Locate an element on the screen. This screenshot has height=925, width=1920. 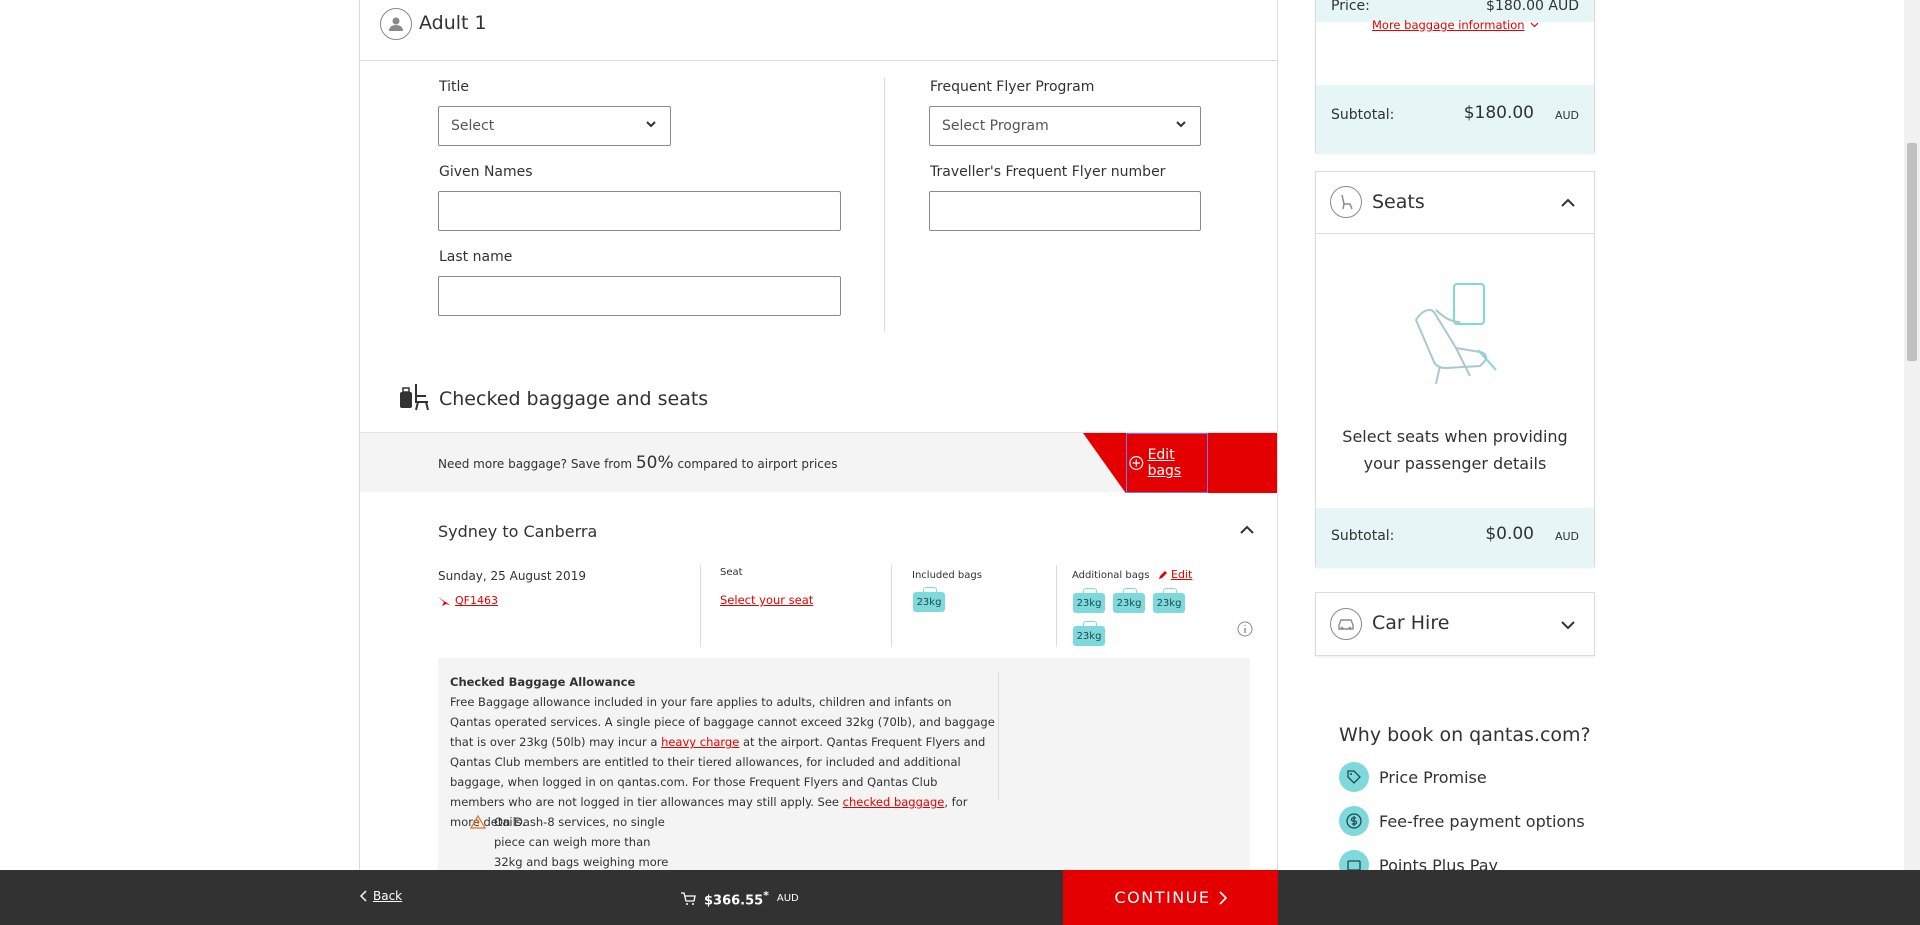
seats-subtotal-currency: AUD is located at coordinates (1566, 536).